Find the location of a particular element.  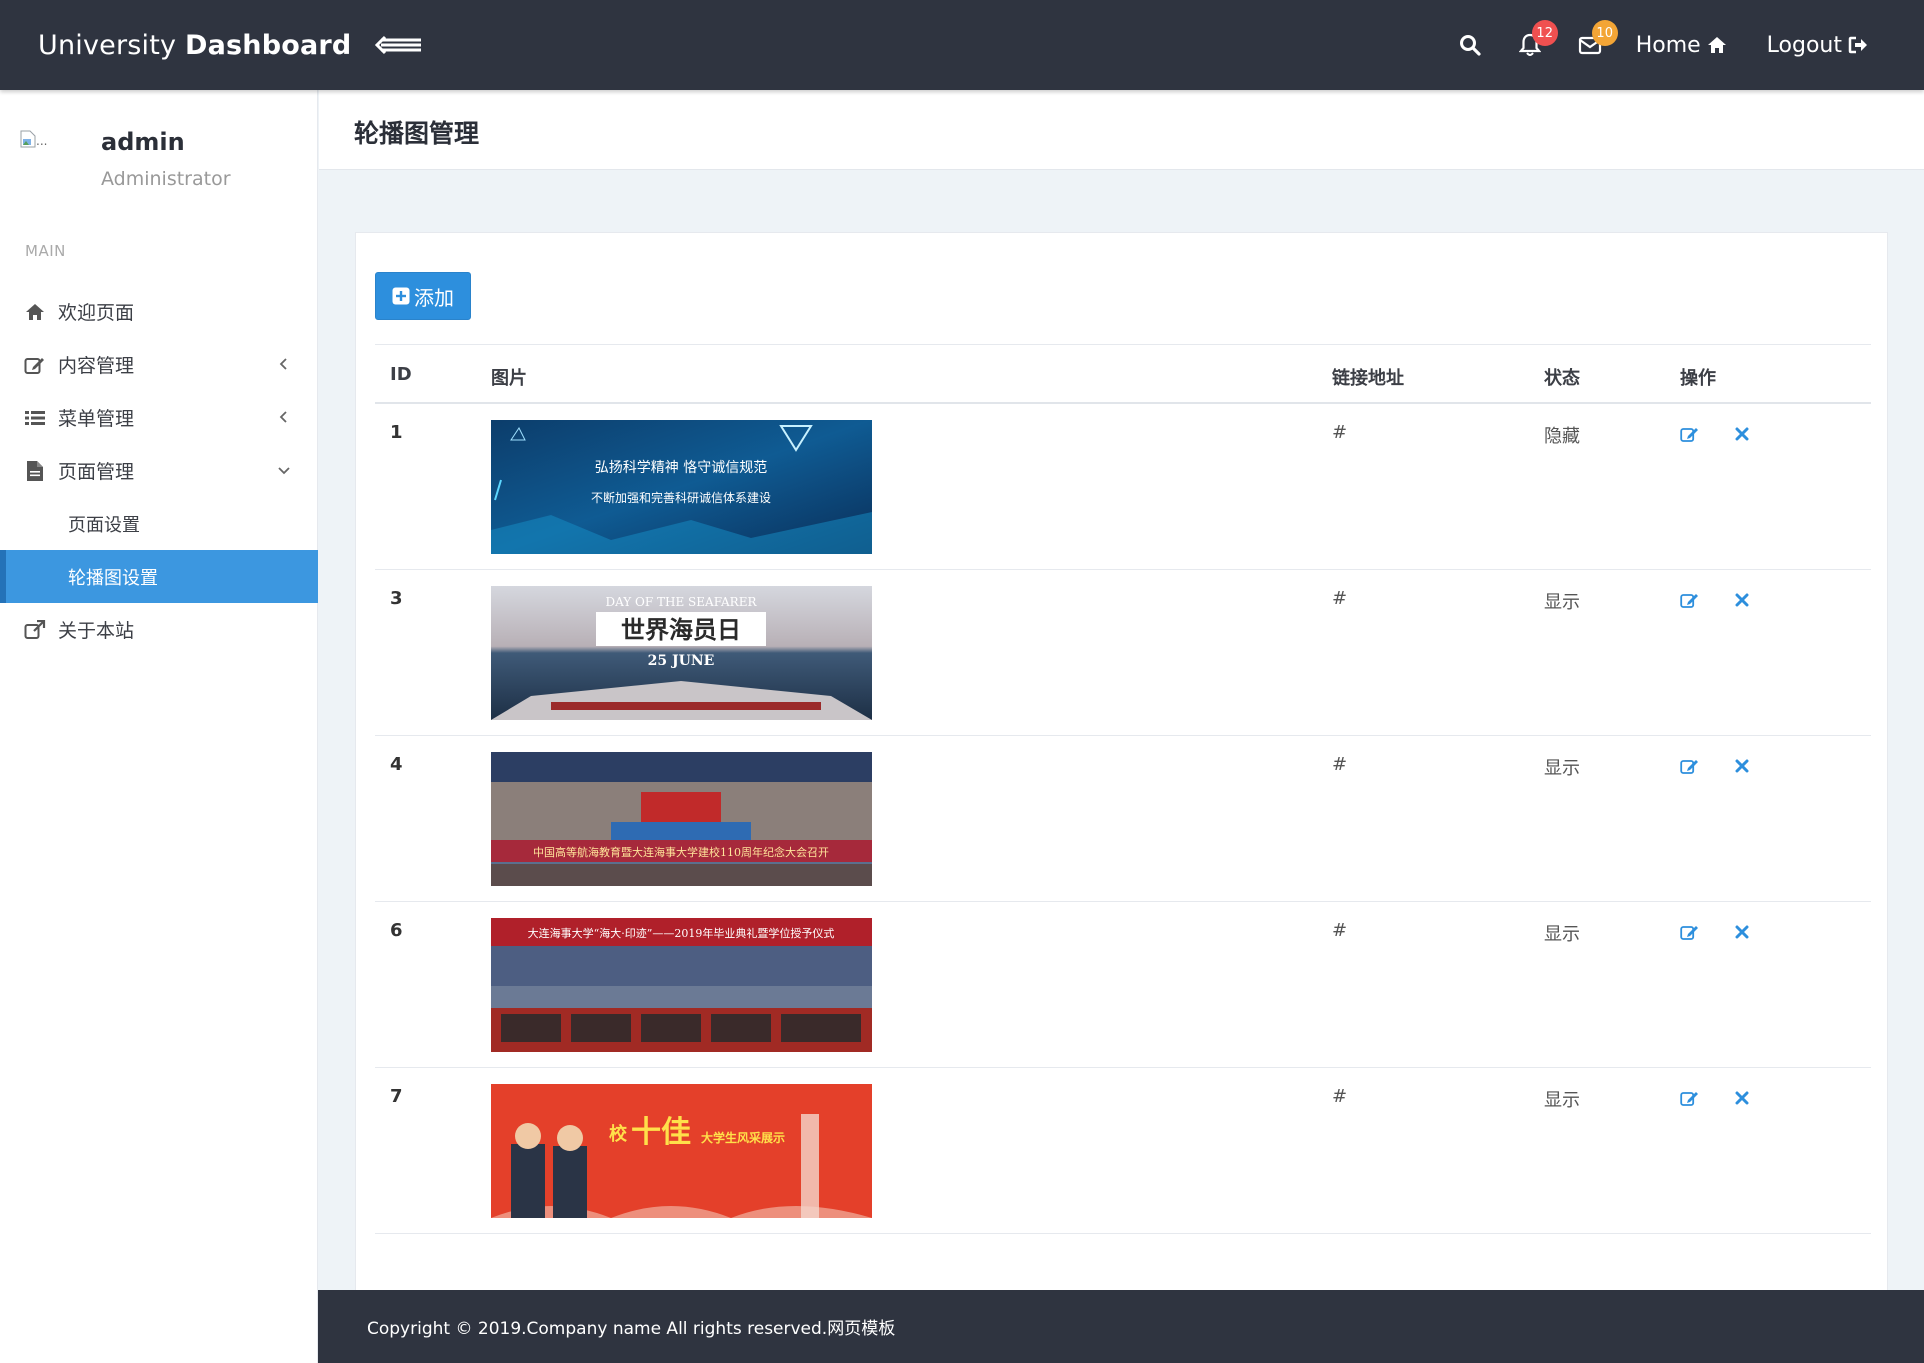

sidebar-subitem-page-settings: 页面设置 is located at coordinates (159, 523).